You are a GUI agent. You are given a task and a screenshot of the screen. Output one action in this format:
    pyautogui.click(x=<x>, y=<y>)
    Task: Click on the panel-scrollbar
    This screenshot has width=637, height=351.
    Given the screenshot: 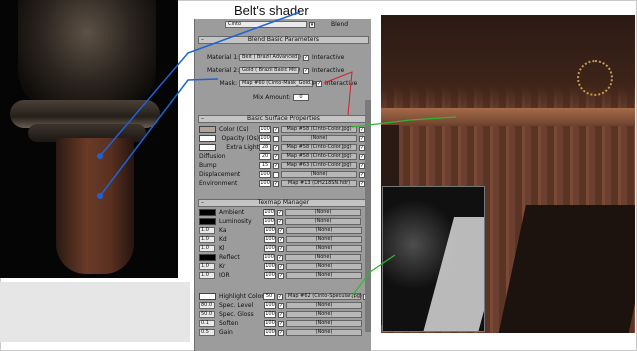 What is the action you would take?
    pyautogui.click(x=368, y=216)
    